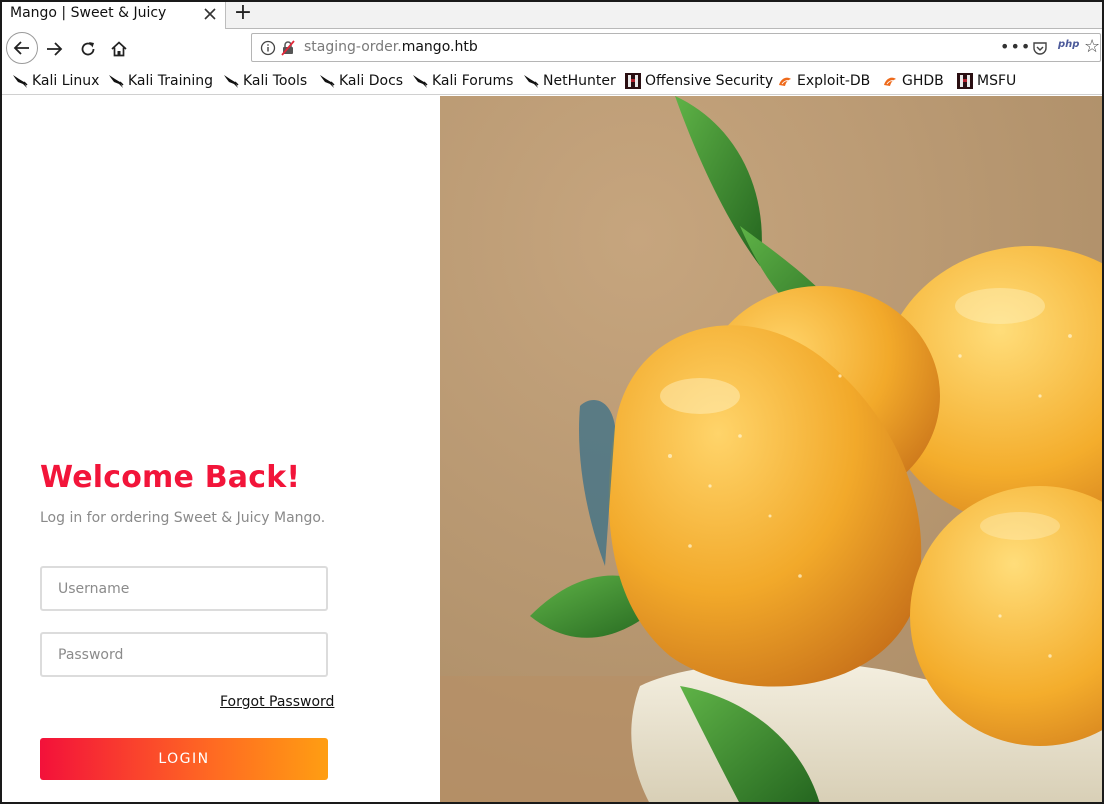 Image resolution: width=1104 pixels, height=804 pixels. What do you see at coordinates (923, 81) in the screenshot?
I see `bookmark-label: GHDB` at bounding box center [923, 81].